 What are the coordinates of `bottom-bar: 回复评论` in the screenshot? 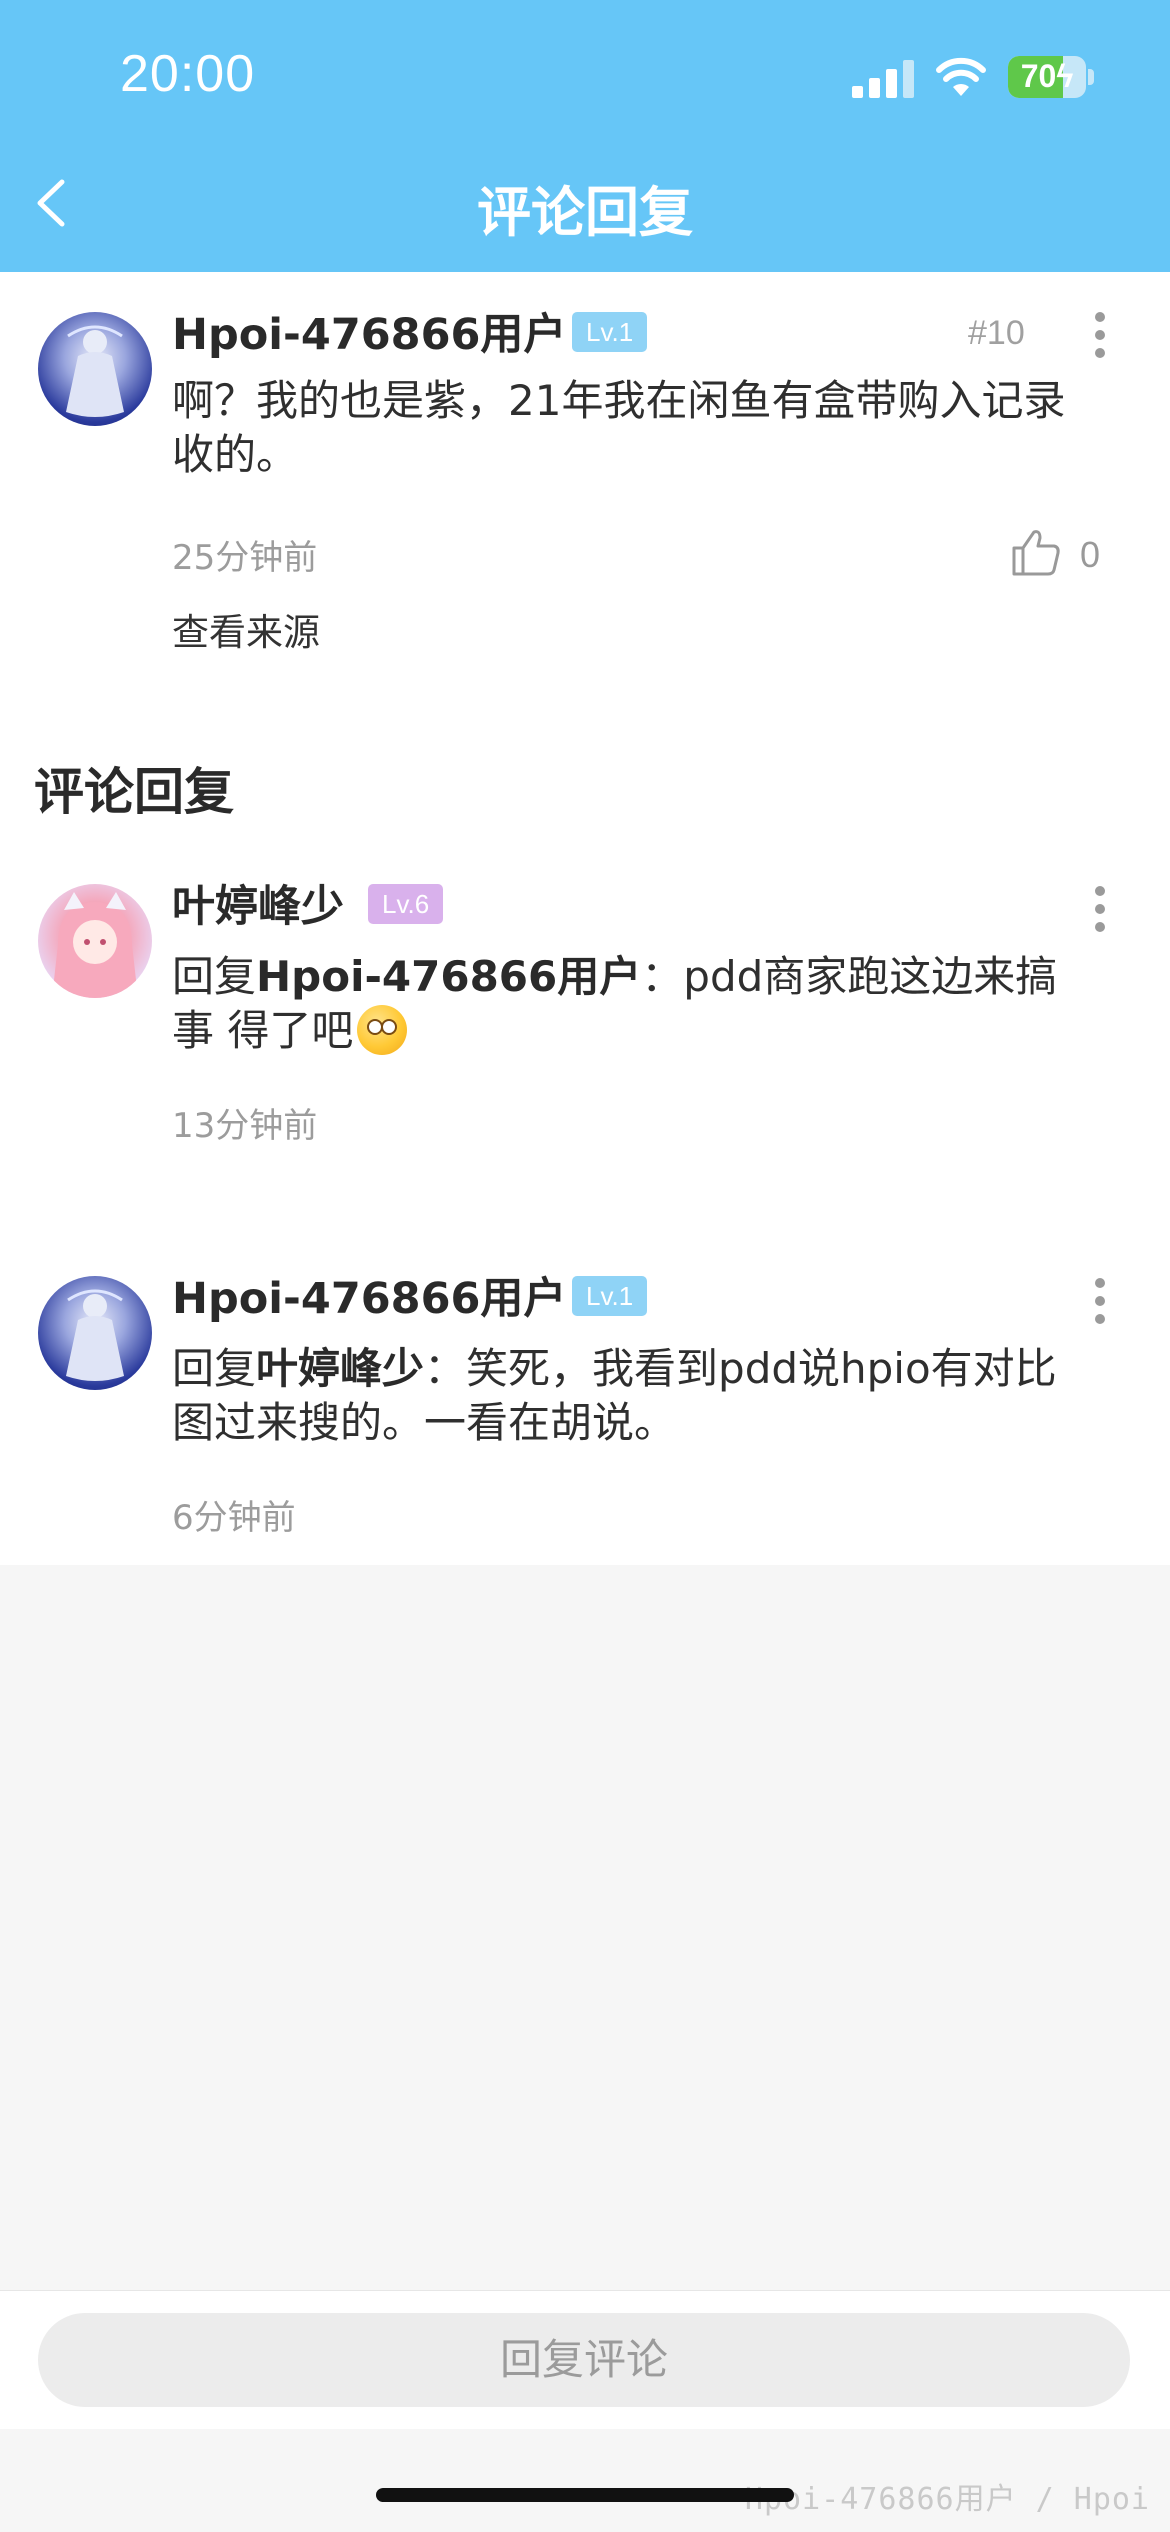 It's located at (585, 2359).